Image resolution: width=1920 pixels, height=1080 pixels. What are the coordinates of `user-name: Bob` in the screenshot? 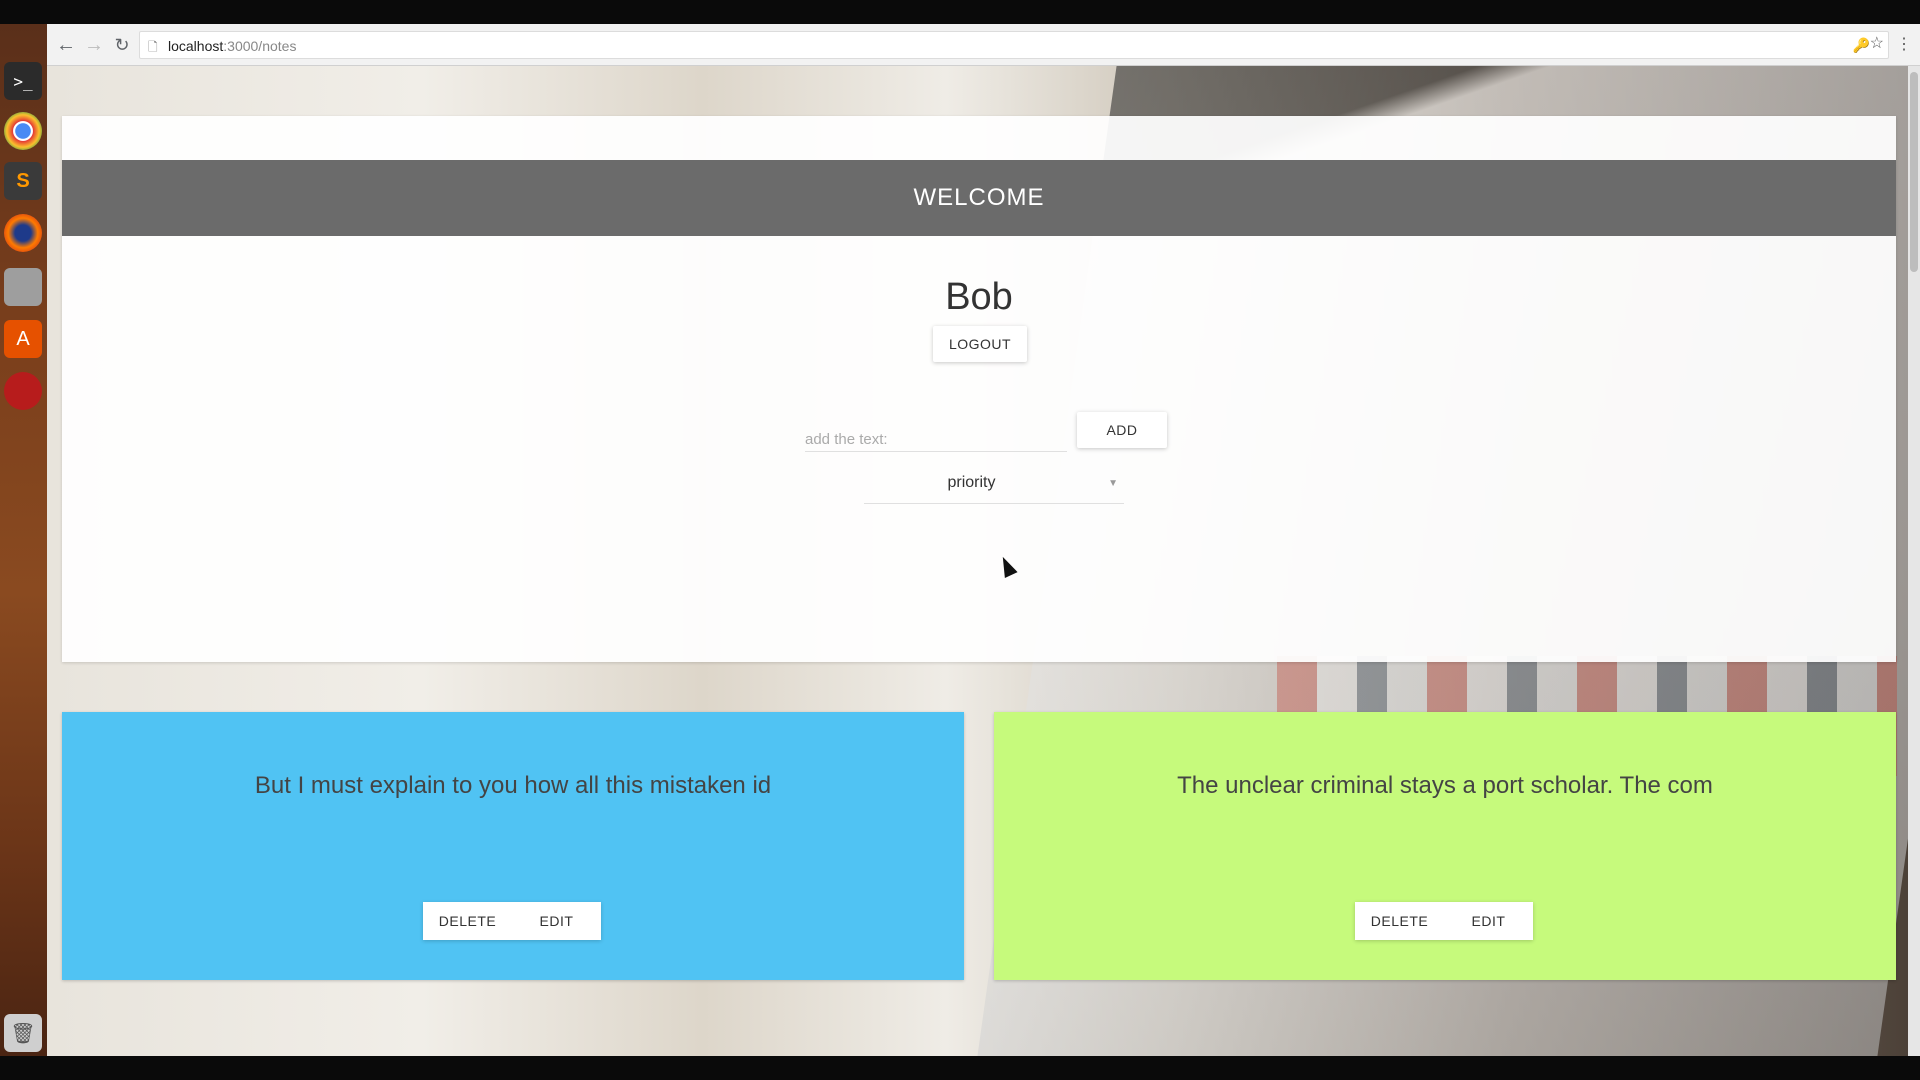 It's located at (979, 297).